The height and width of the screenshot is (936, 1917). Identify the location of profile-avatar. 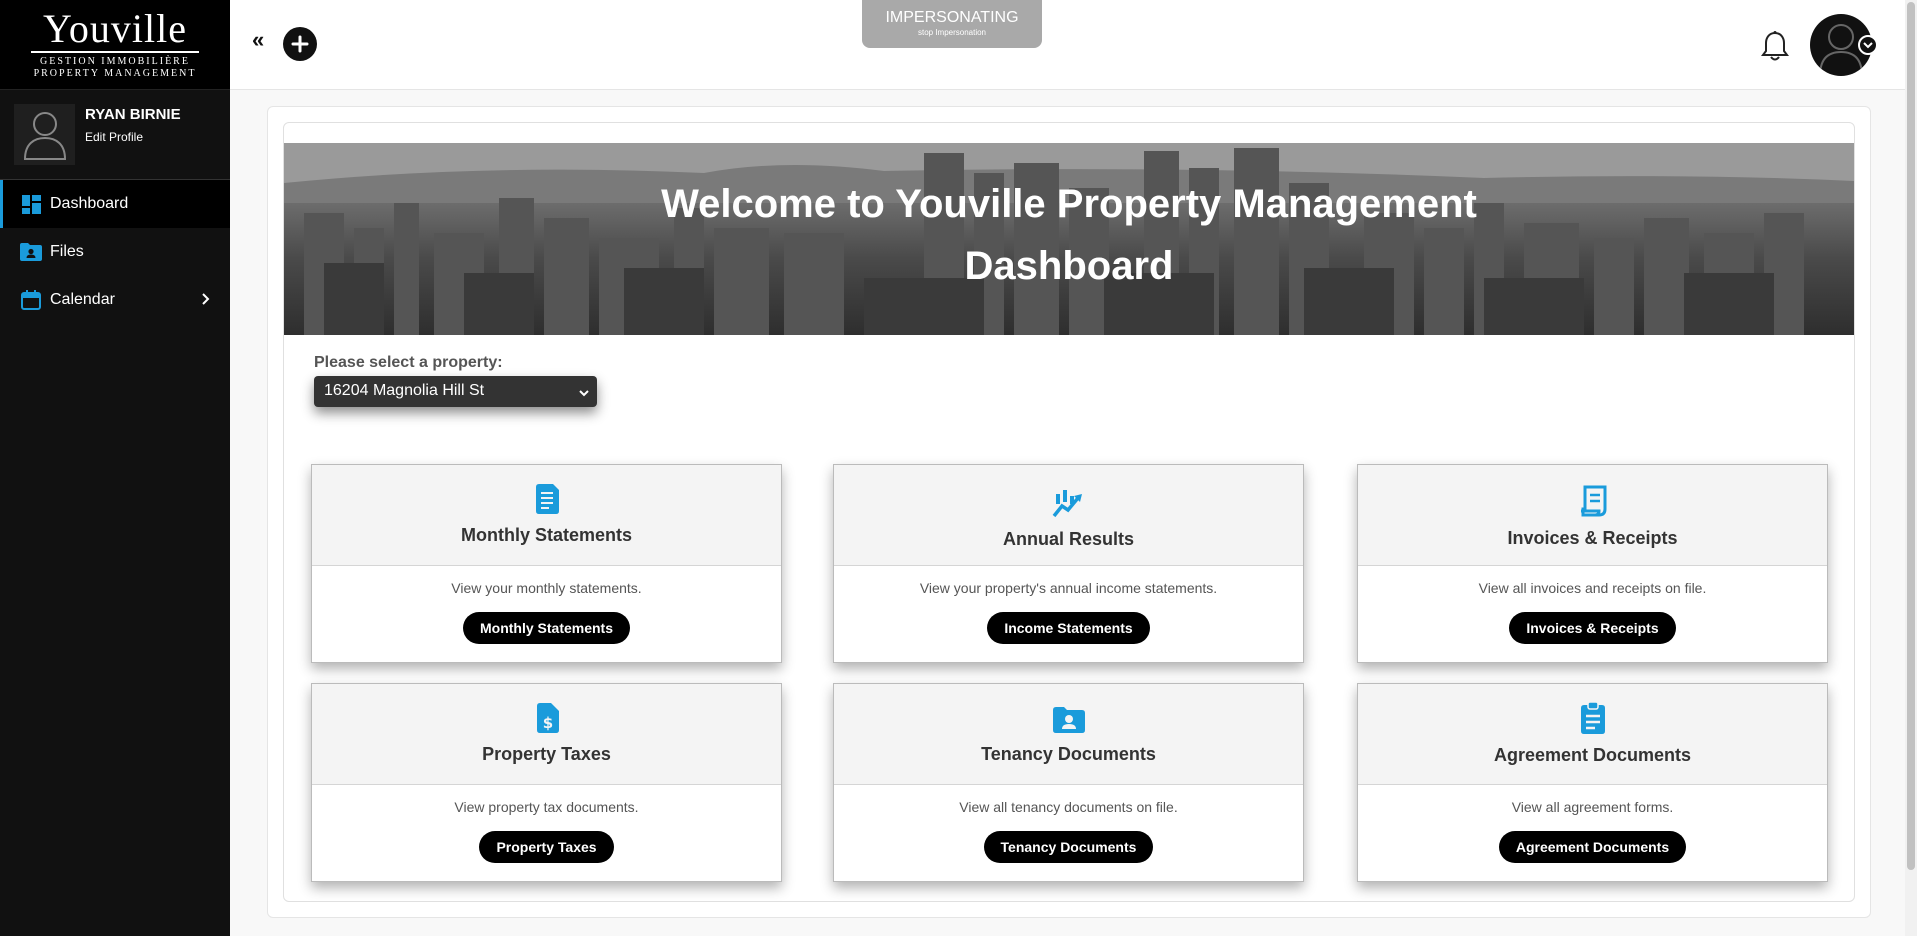
(44, 134).